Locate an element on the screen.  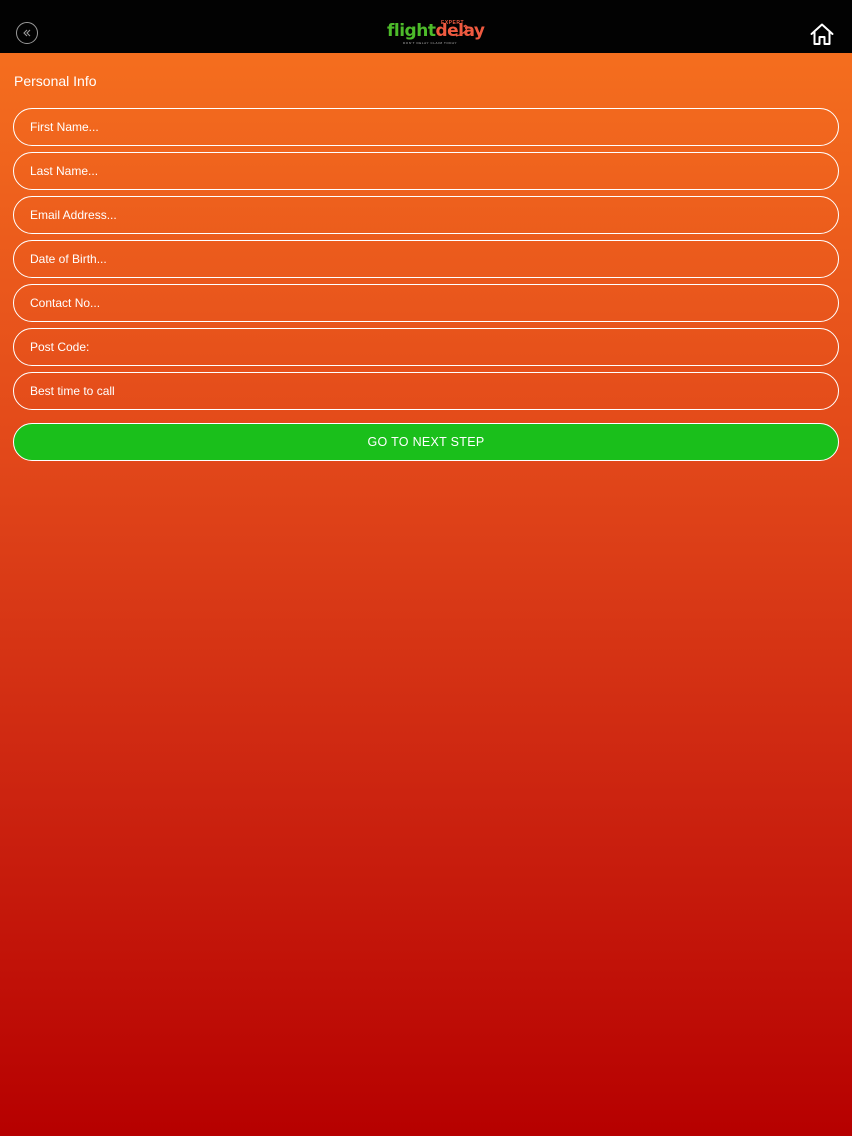
post-code-input is located at coordinates (426, 347).